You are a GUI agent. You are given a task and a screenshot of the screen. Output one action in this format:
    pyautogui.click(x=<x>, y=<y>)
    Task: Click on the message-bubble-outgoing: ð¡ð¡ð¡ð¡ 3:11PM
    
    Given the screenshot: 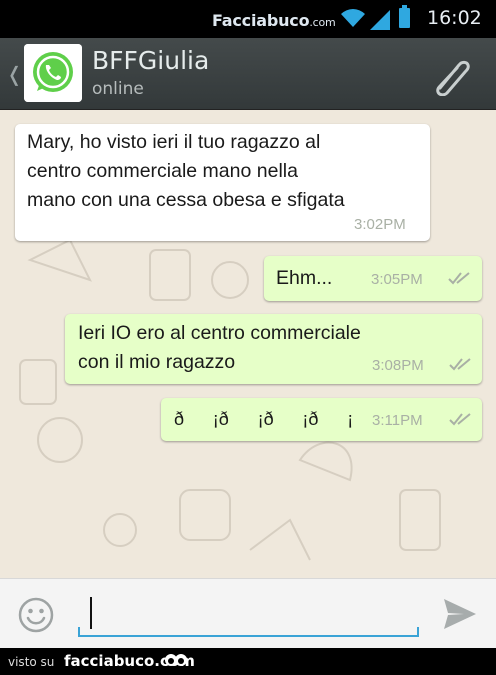 What is the action you would take?
    pyautogui.click(x=321, y=419)
    